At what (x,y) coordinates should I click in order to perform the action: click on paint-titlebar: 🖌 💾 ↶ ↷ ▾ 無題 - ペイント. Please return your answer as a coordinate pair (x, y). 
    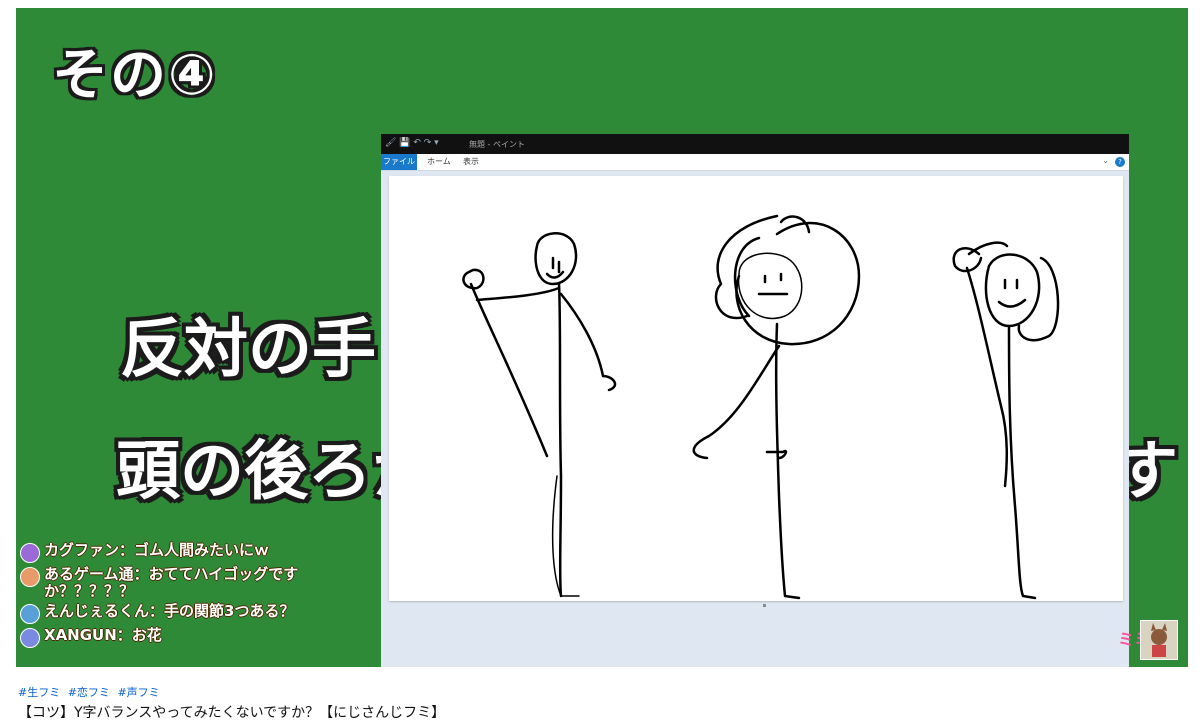
    Looking at the image, I should click on (755, 144).